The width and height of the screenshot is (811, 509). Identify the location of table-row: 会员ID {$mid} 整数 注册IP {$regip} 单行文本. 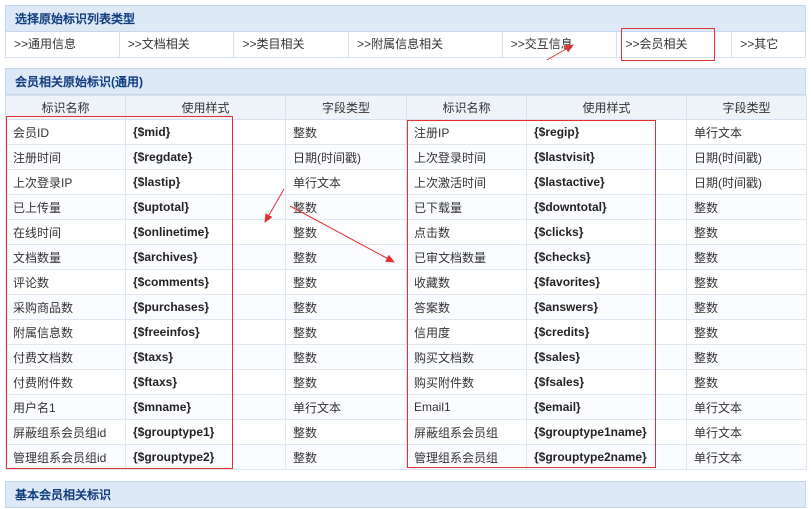
(406, 132).